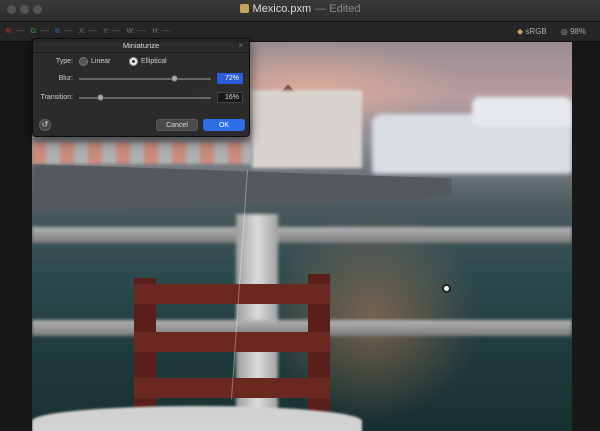  Describe the element at coordinates (307, 129) in the screenshot. I see `building` at that location.